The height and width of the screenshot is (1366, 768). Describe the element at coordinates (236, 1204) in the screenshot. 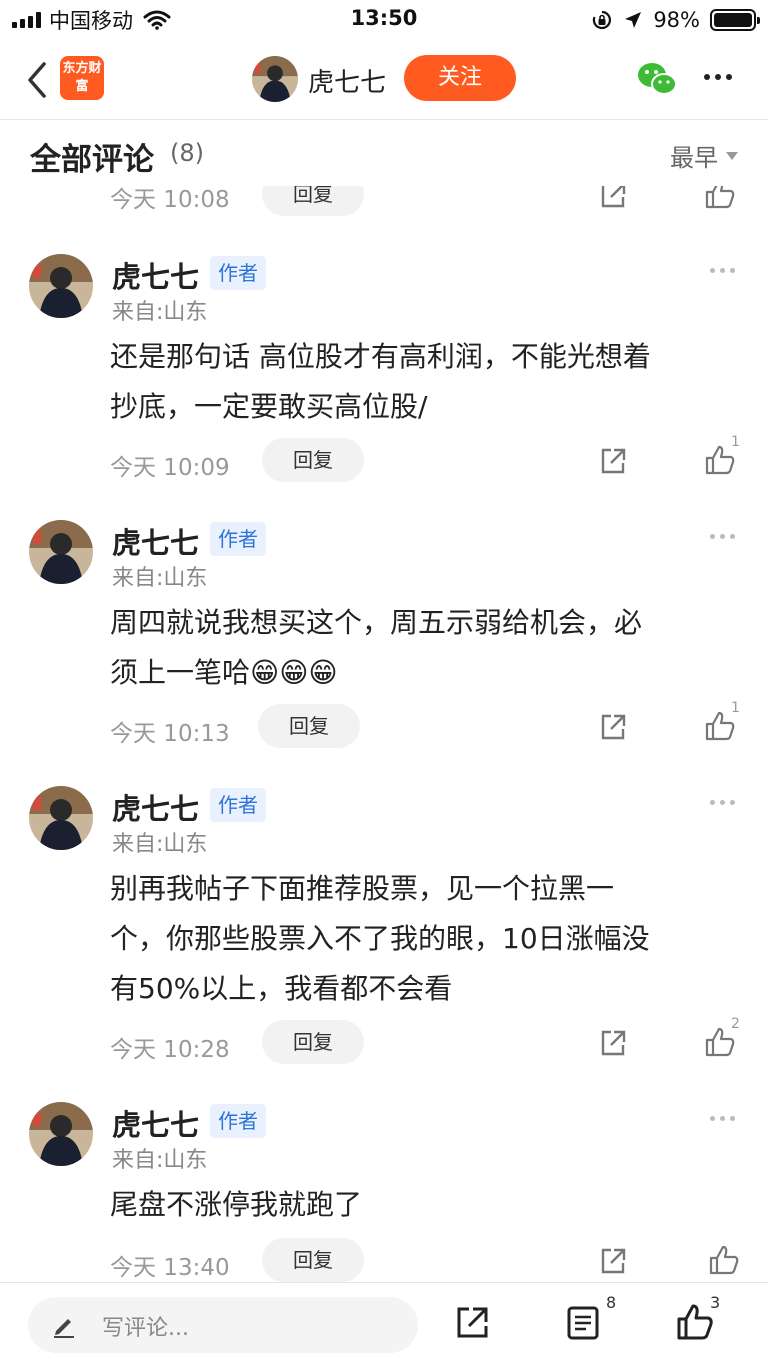

I see `comment-line: 尾盘不涨停我就跑了` at that location.